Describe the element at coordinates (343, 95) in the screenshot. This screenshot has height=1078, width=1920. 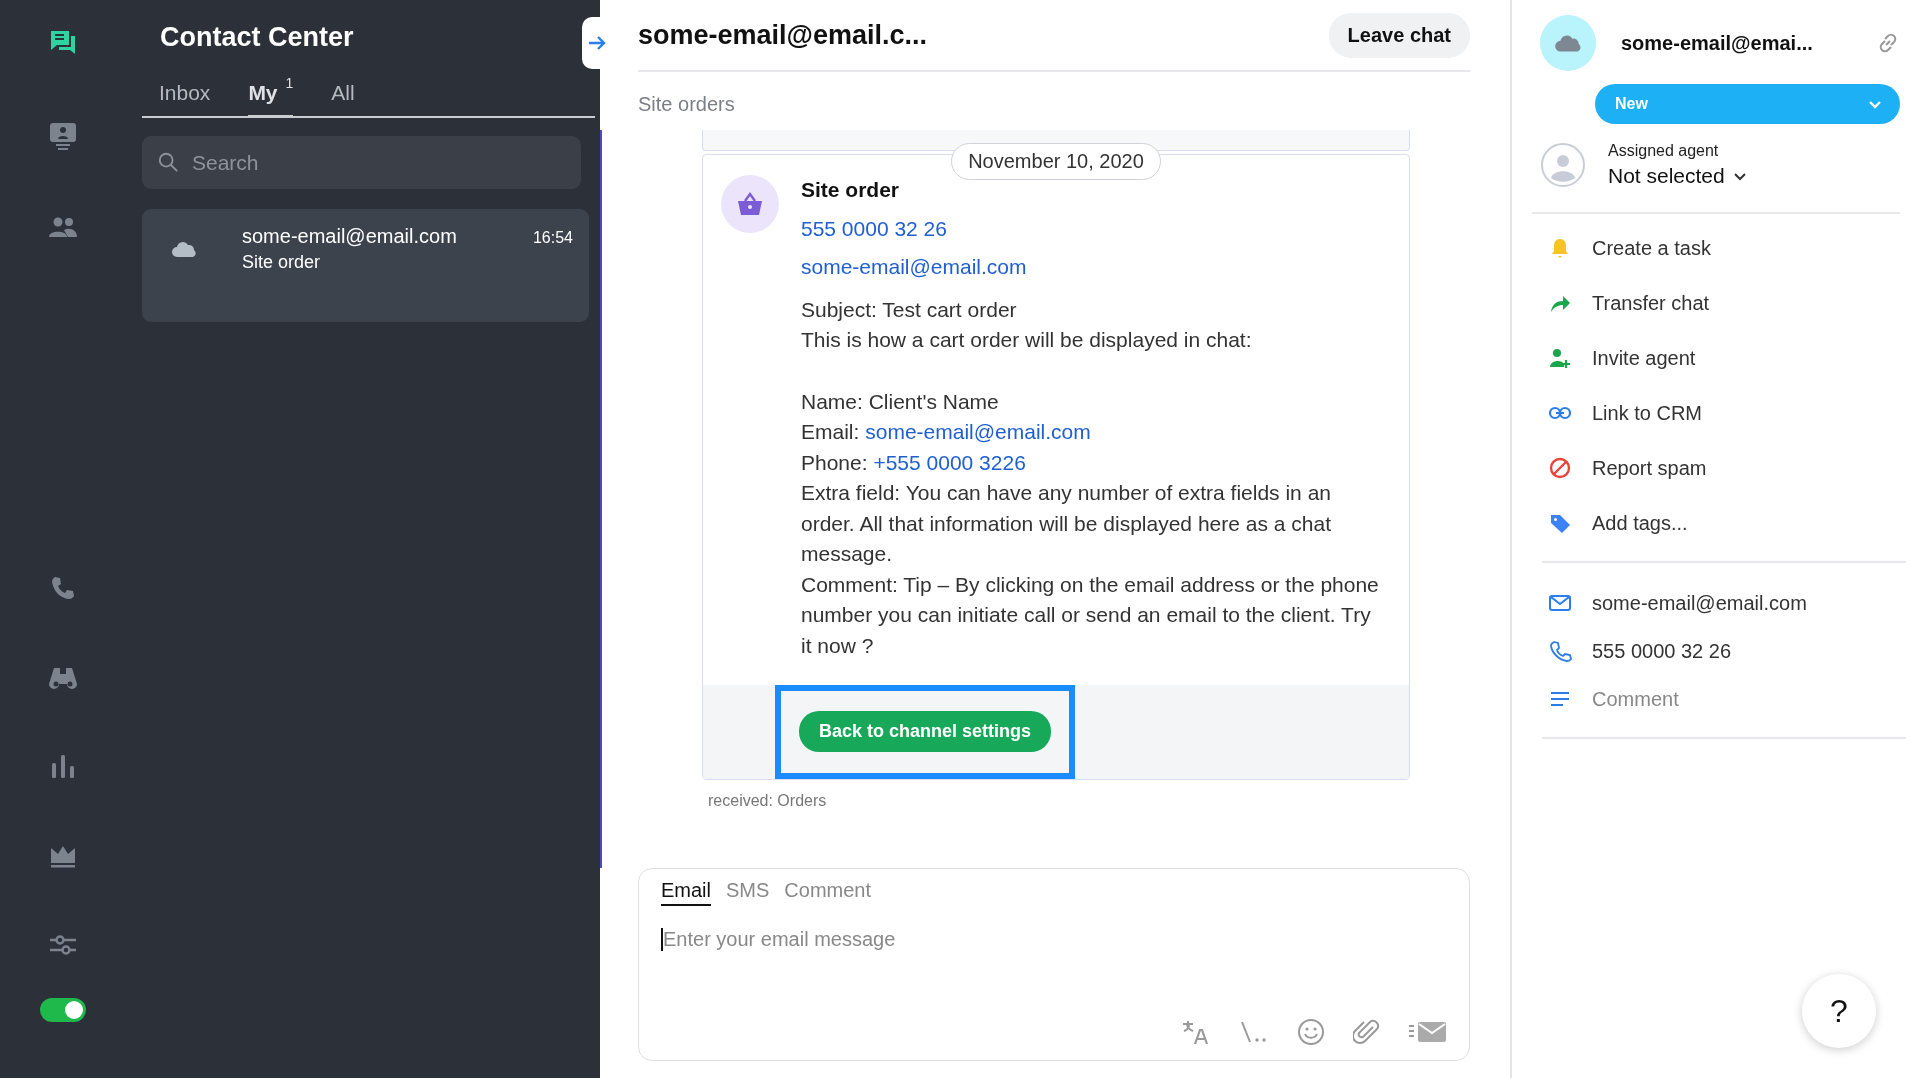
I see `tab: All` at that location.